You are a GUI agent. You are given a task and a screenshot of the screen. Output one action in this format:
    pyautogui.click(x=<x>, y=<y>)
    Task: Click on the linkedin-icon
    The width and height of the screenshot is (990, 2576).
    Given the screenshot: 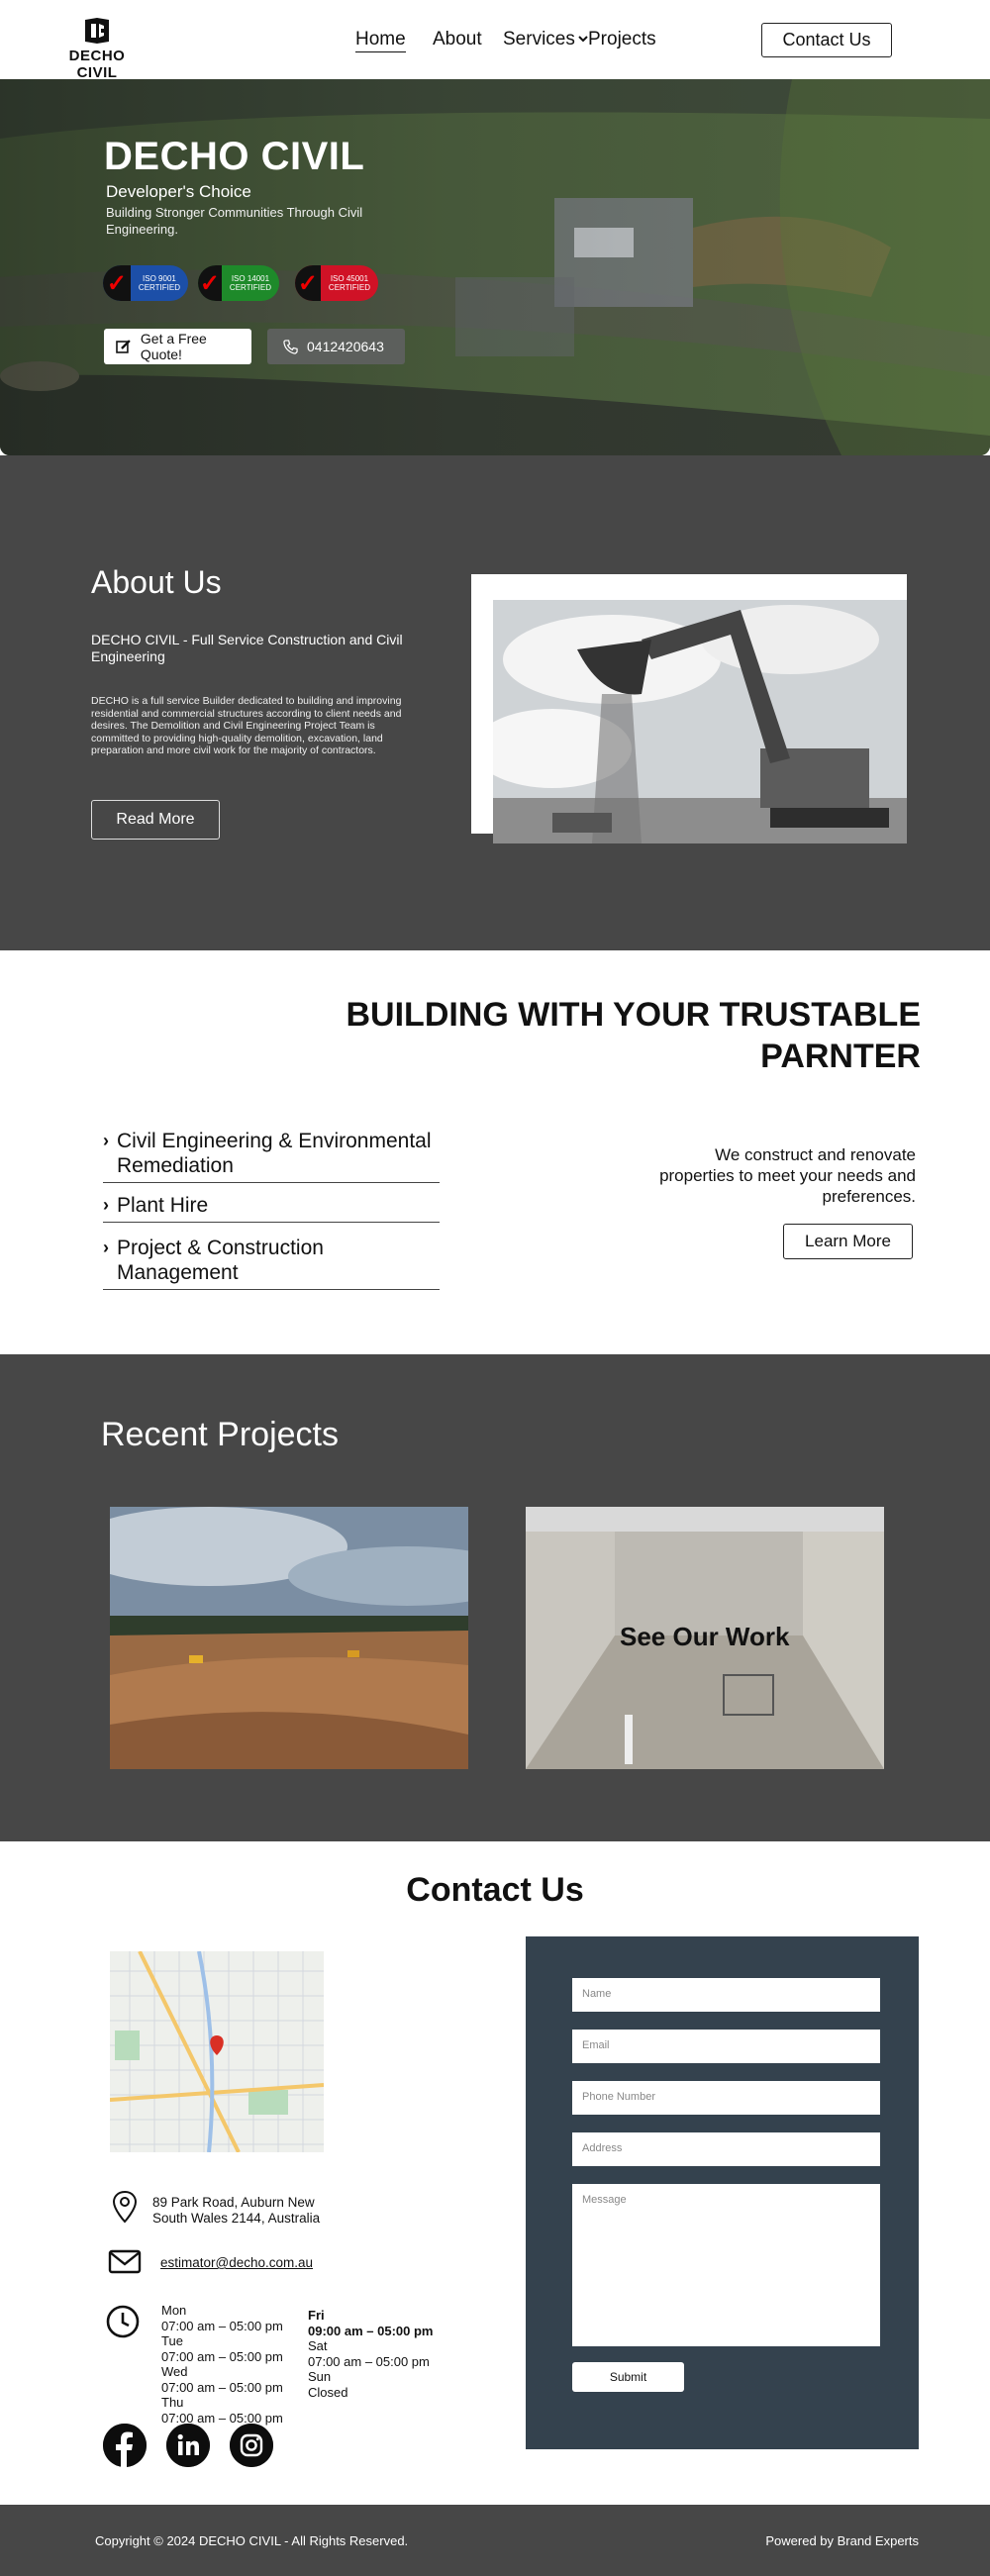 What is the action you would take?
    pyautogui.click(x=188, y=2445)
    